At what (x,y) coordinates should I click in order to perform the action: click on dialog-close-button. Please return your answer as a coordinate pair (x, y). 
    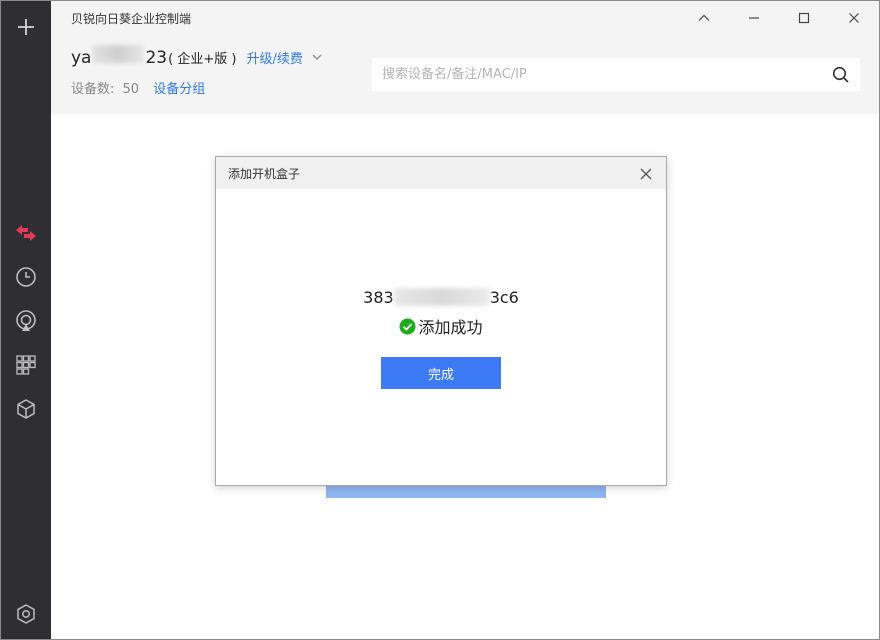
    Looking at the image, I should click on (646, 174).